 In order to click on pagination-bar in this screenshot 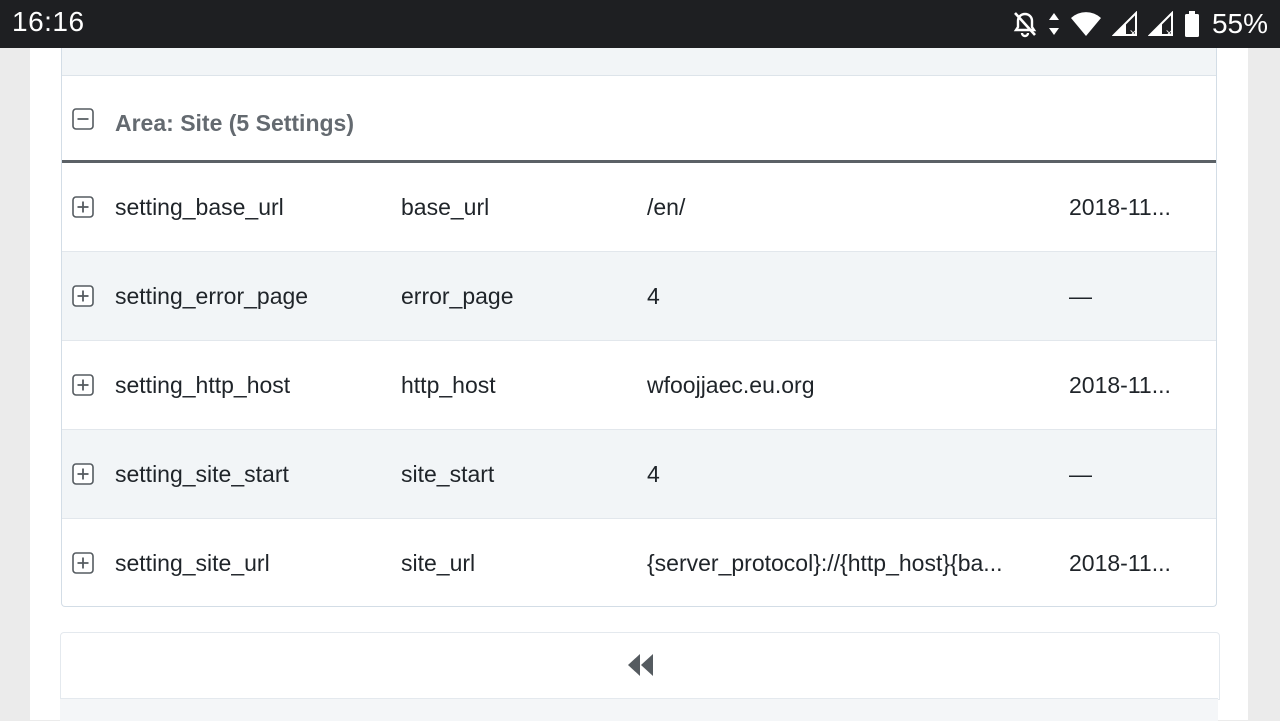, I will do `click(640, 666)`.